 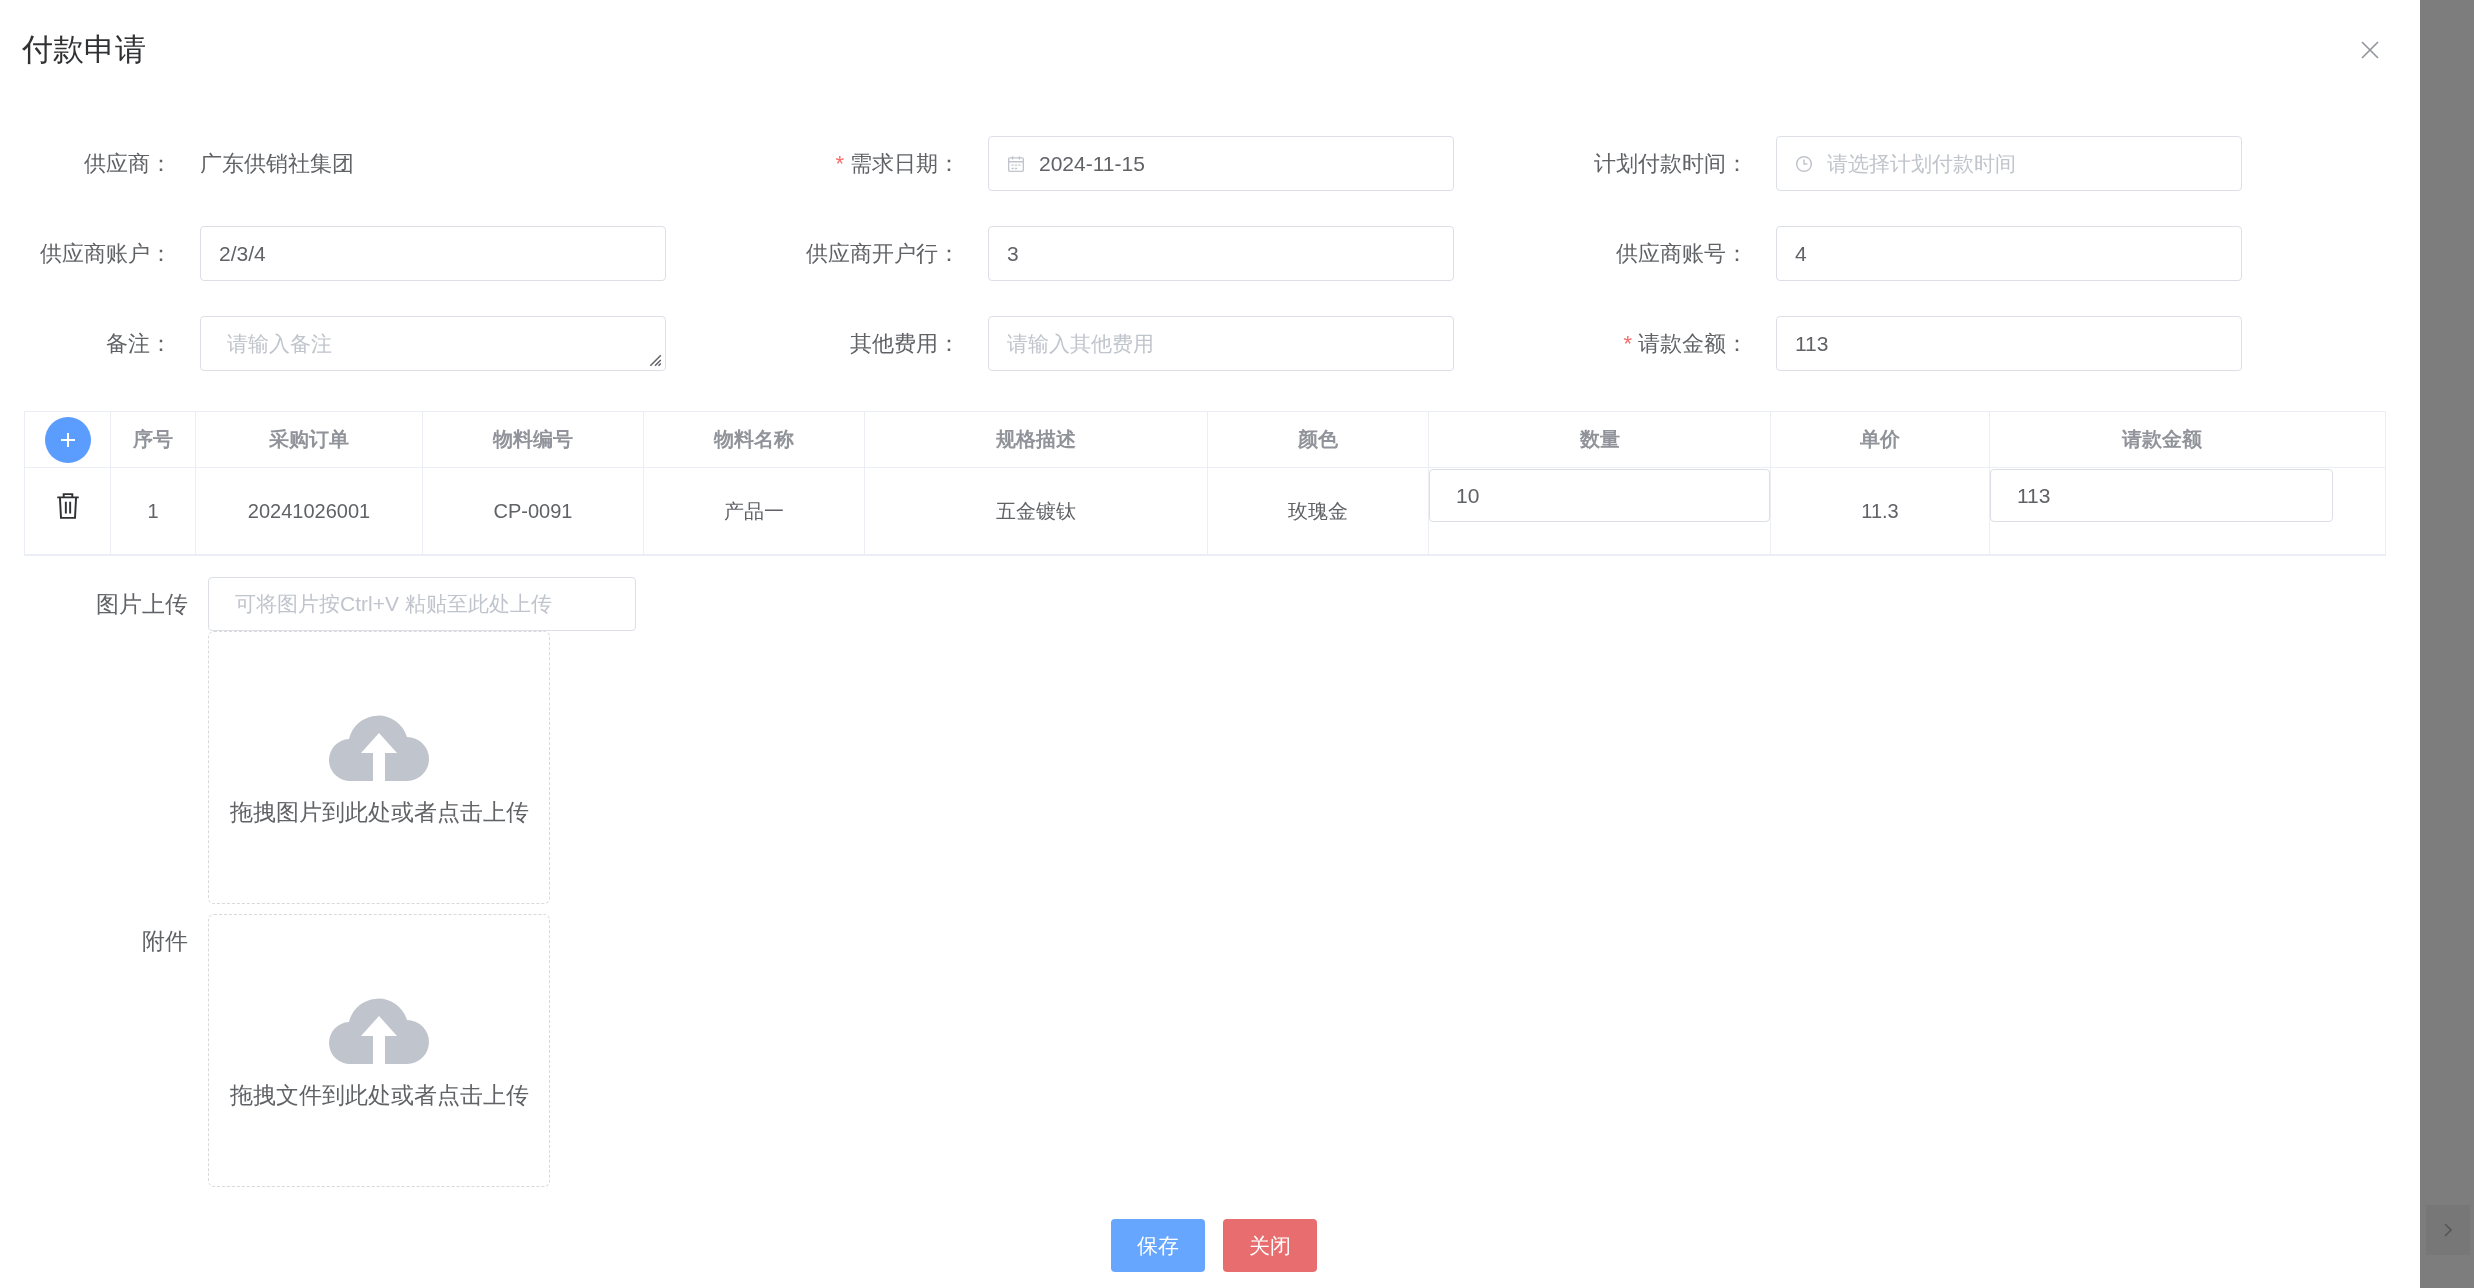 What do you see at coordinates (67, 506) in the screenshot?
I see `trash-icon` at bounding box center [67, 506].